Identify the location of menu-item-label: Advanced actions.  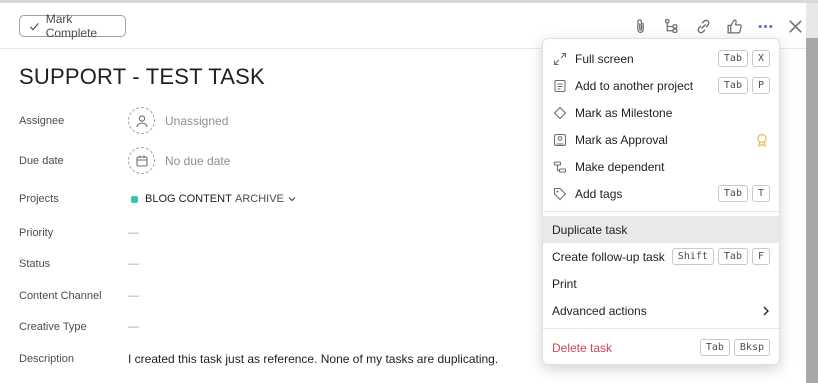
(599, 310).